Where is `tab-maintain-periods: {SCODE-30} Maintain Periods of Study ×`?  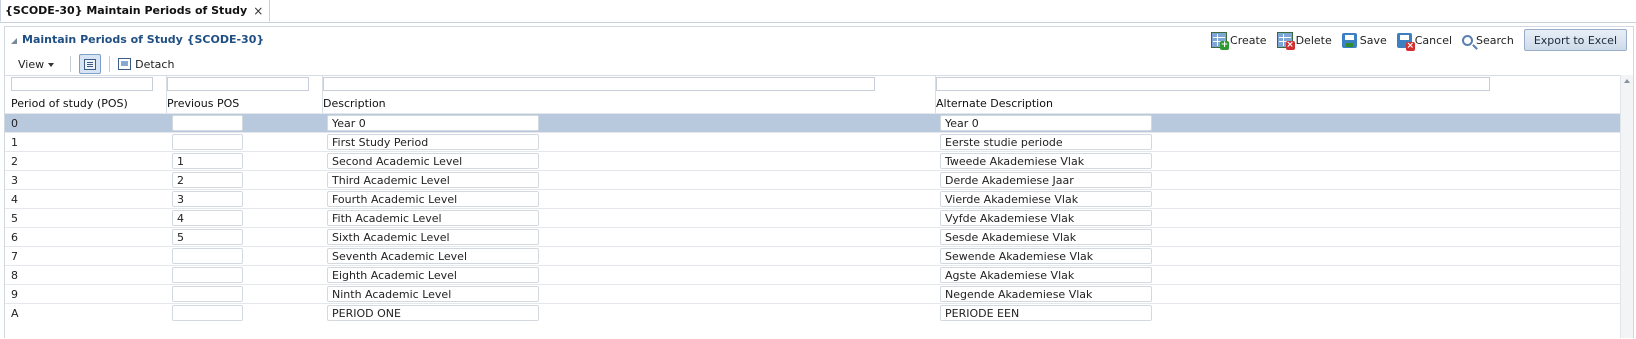 tab-maintain-periods: {SCODE-30} Maintain Periods of Study × is located at coordinates (135, 11).